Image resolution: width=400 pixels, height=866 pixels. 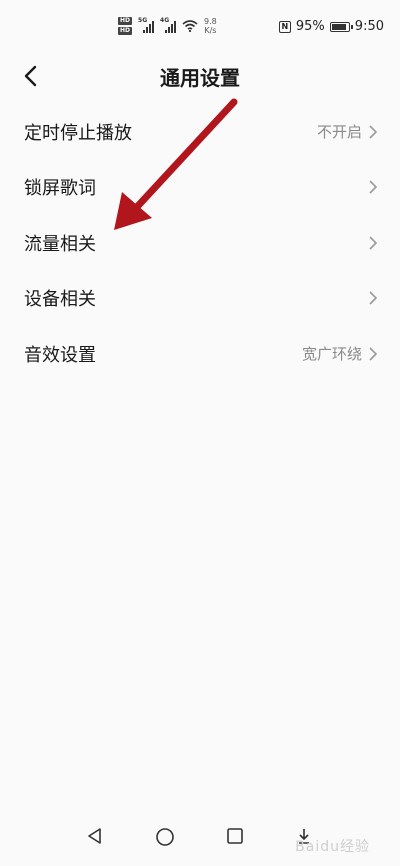 I want to click on setting-item-sound-effects: 音效设置 宽广环绕, so click(x=200, y=354).